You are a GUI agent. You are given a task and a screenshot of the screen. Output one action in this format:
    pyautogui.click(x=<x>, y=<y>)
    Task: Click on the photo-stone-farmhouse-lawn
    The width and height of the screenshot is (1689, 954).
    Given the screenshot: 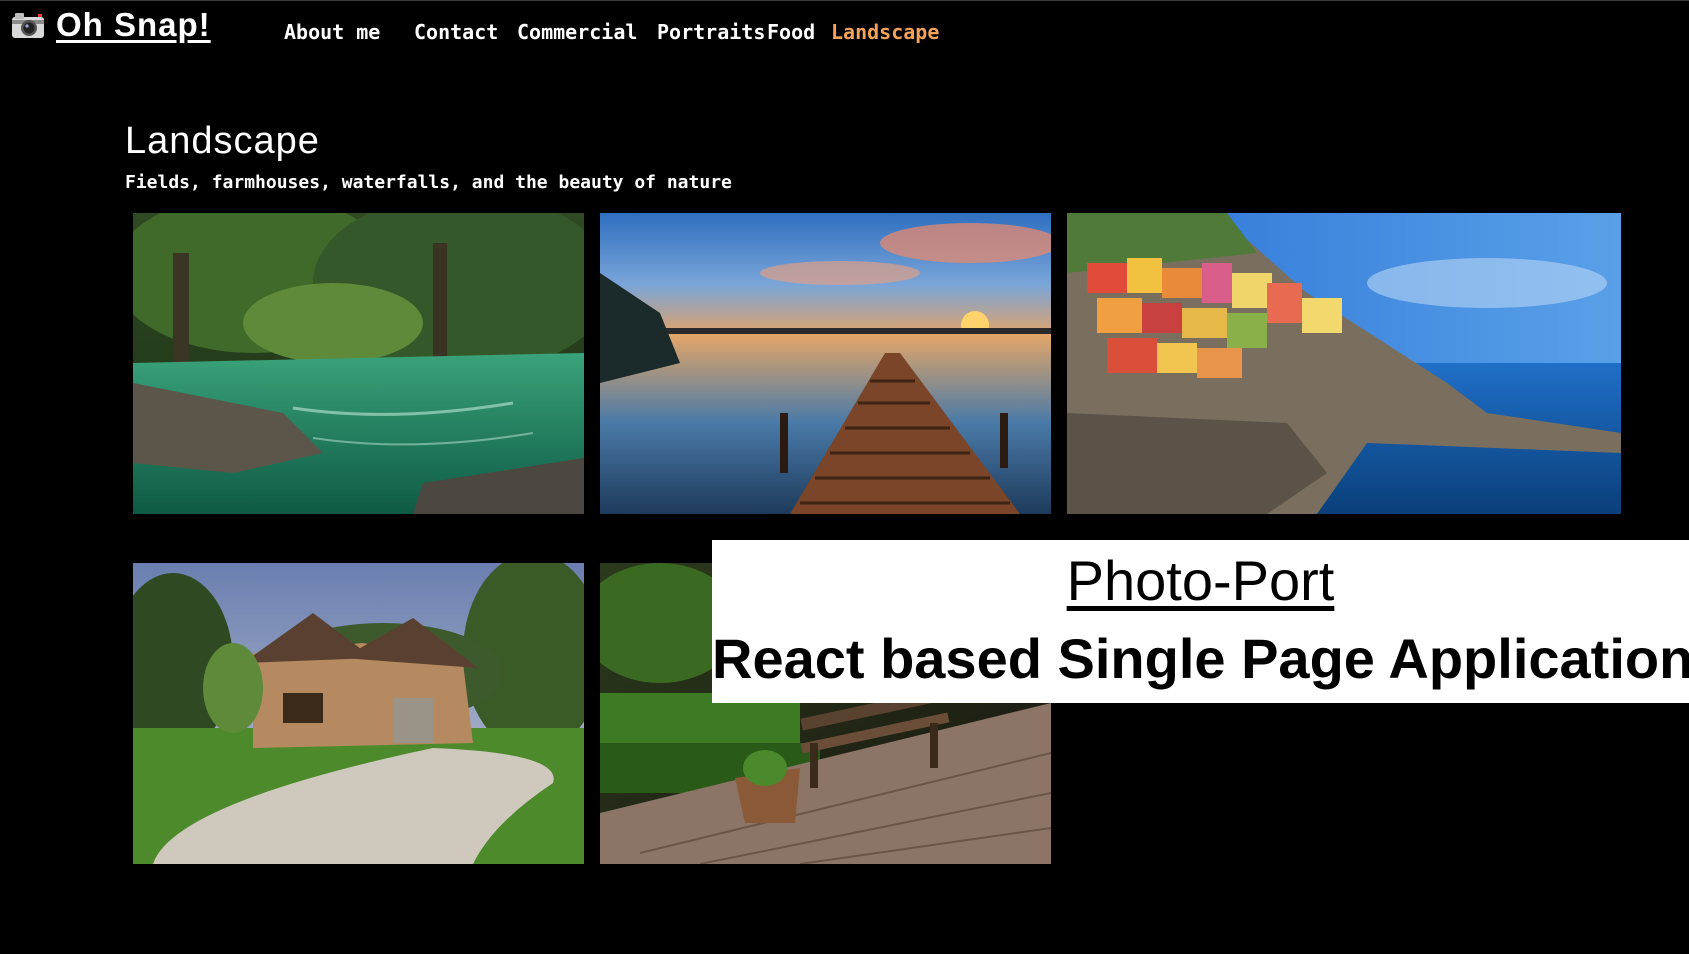 What is the action you would take?
    pyautogui.click(x=358, y=713)
    